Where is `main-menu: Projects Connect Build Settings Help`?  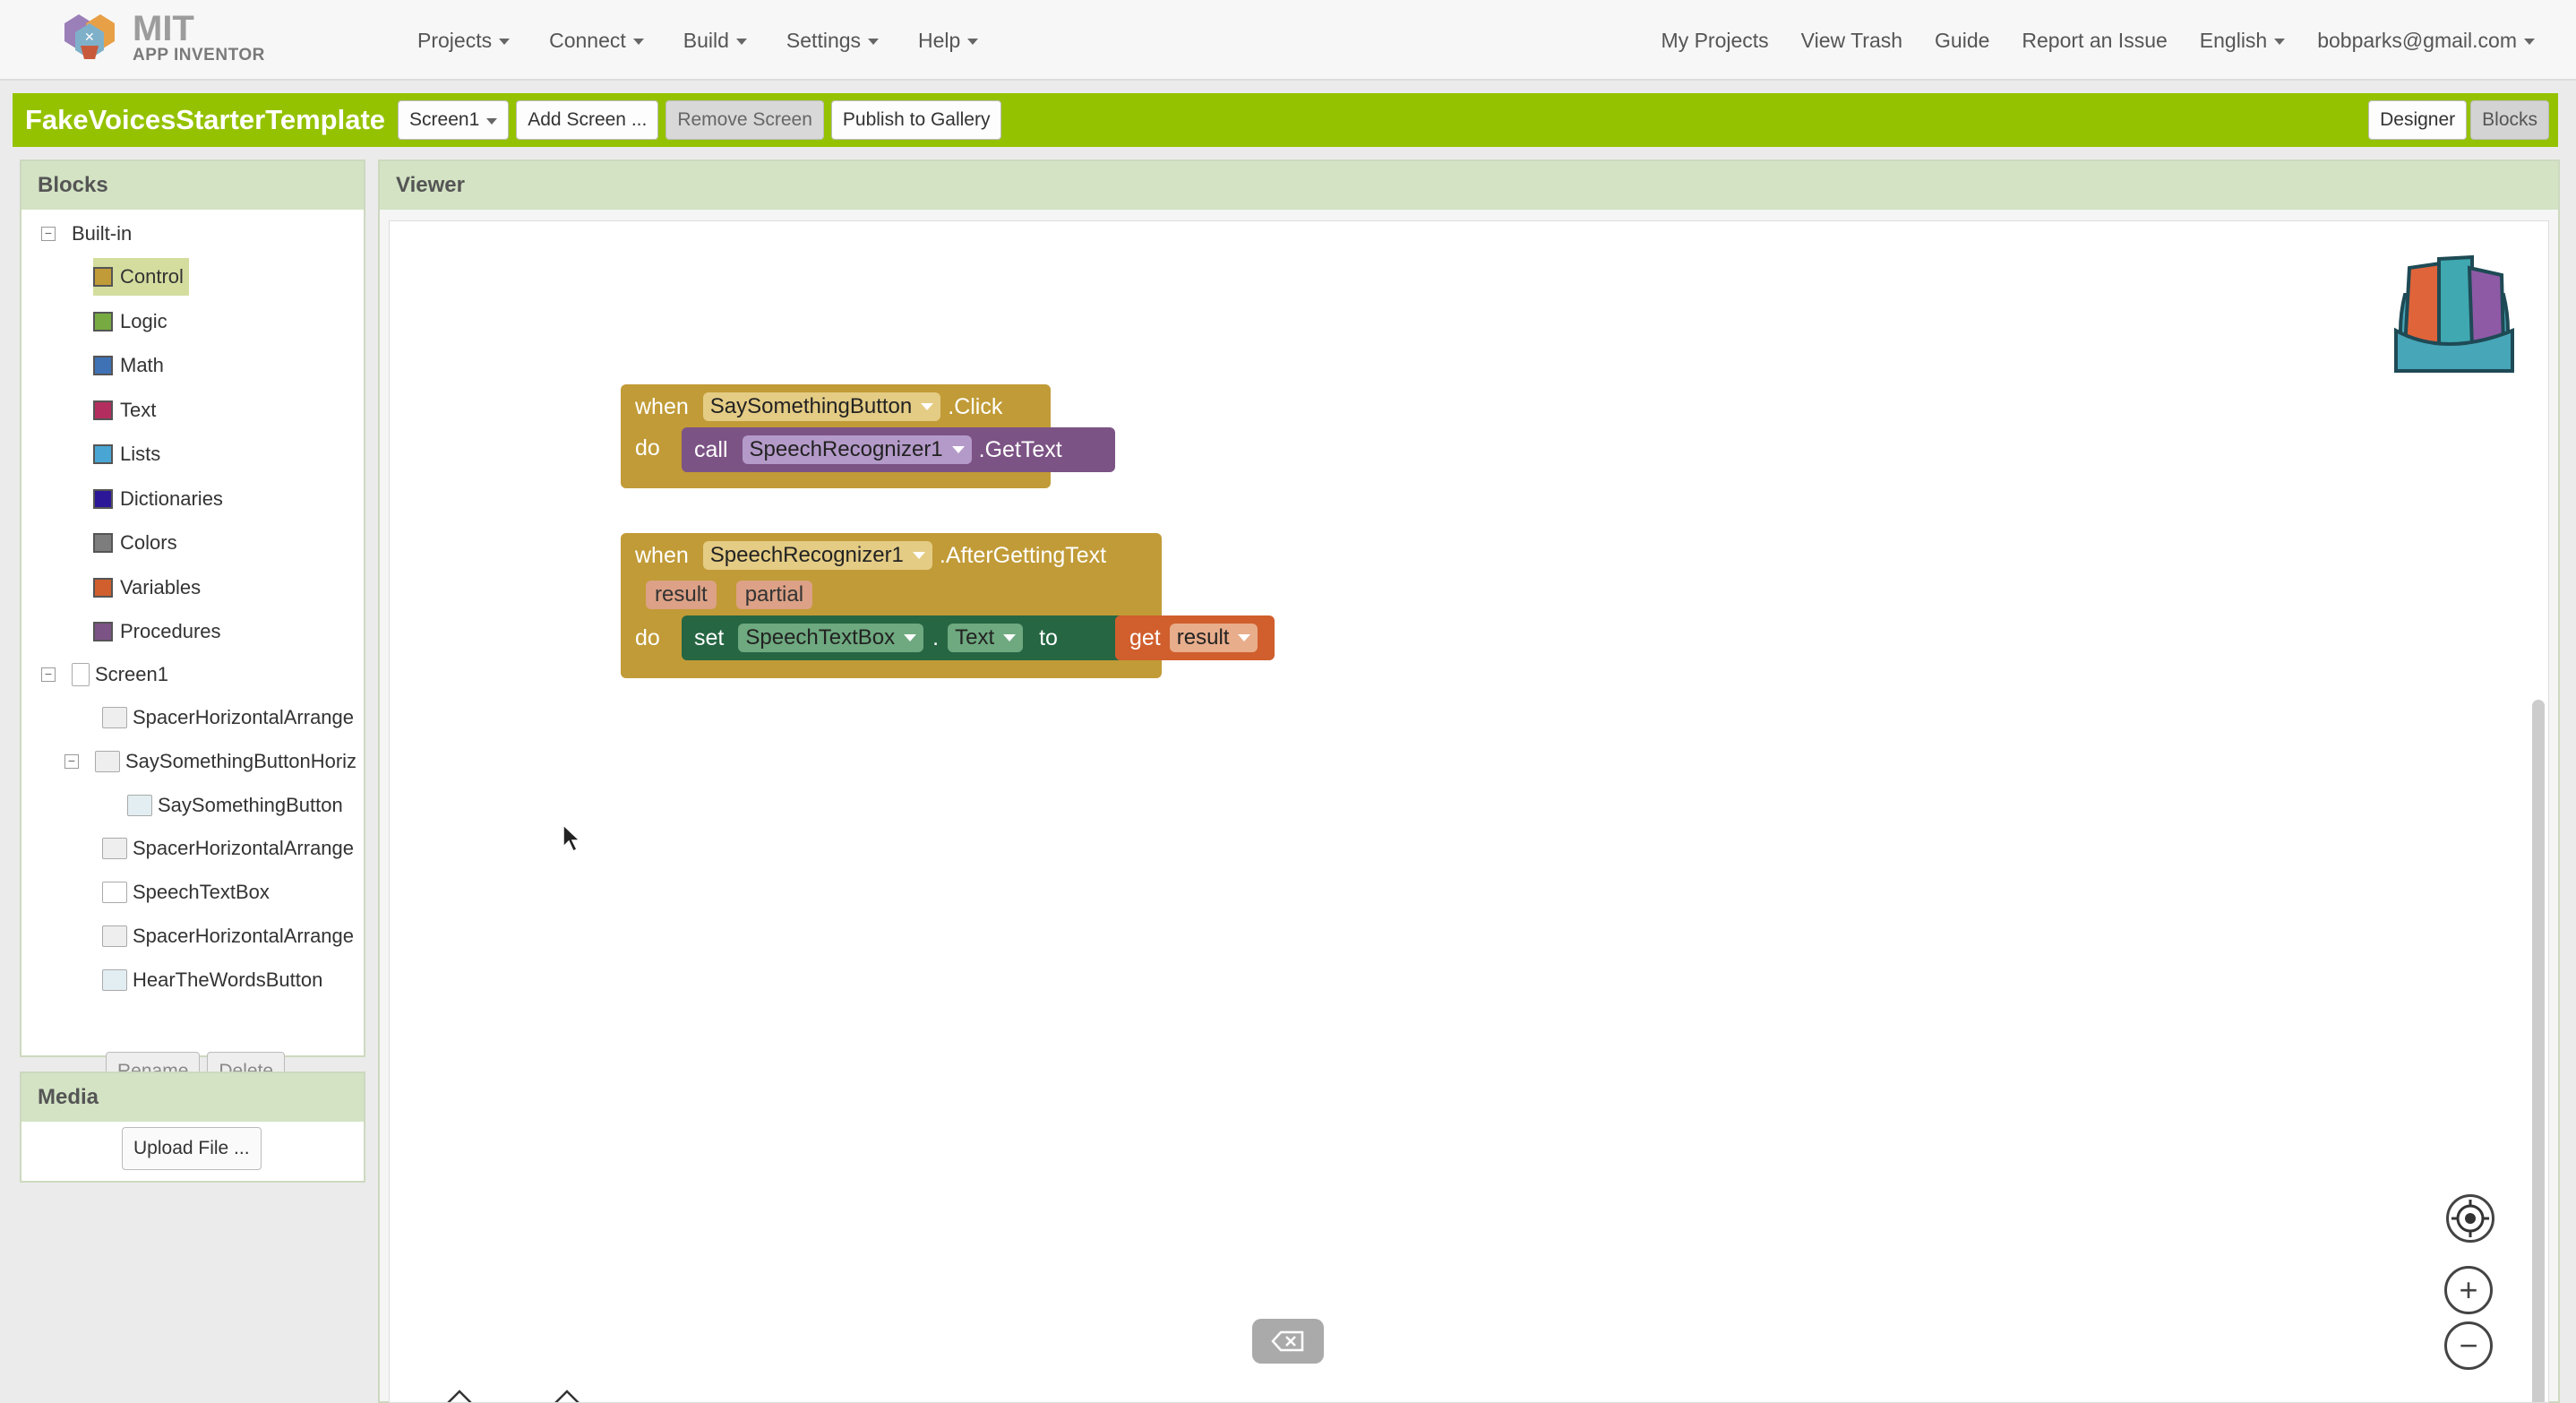
main-menu: Projects Connect Build Settings Help is located at coordinates (698, 40).